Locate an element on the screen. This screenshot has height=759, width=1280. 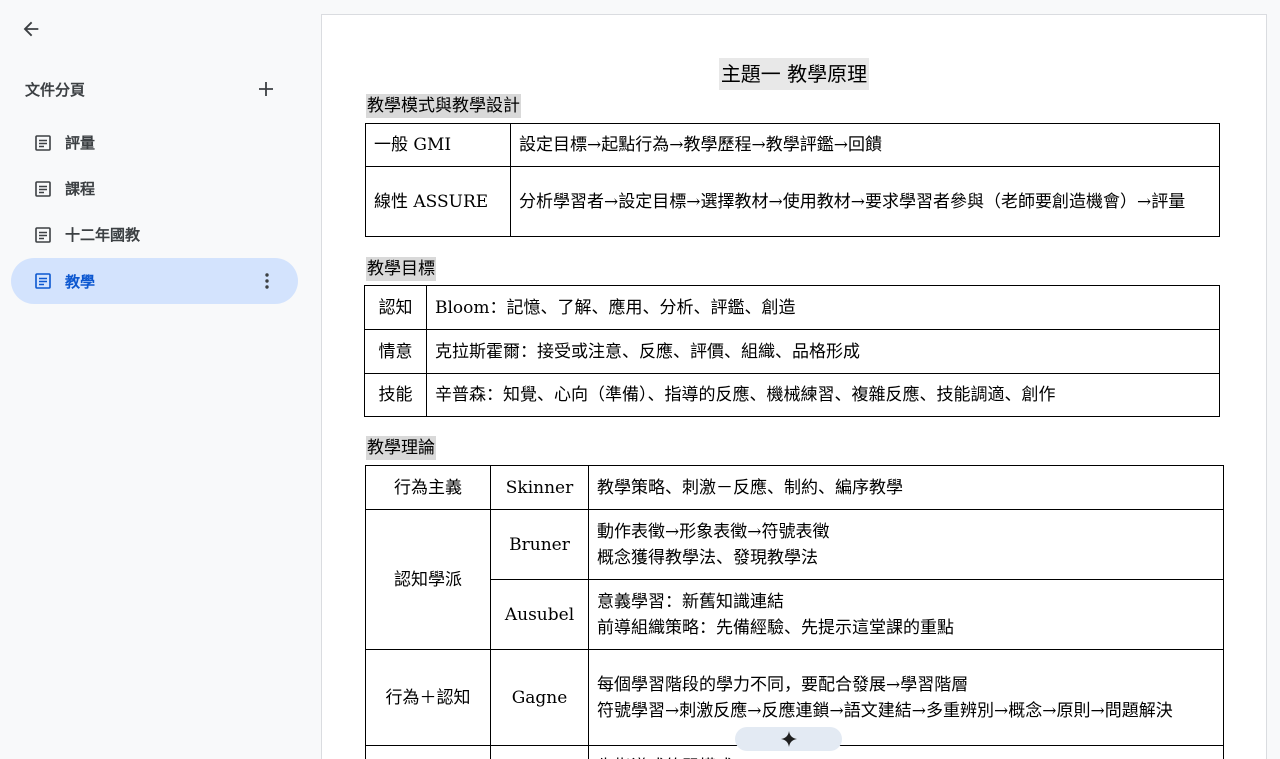
tab-item-twelve-year-education: 十二年國教 is located at coordinates (154, 234).